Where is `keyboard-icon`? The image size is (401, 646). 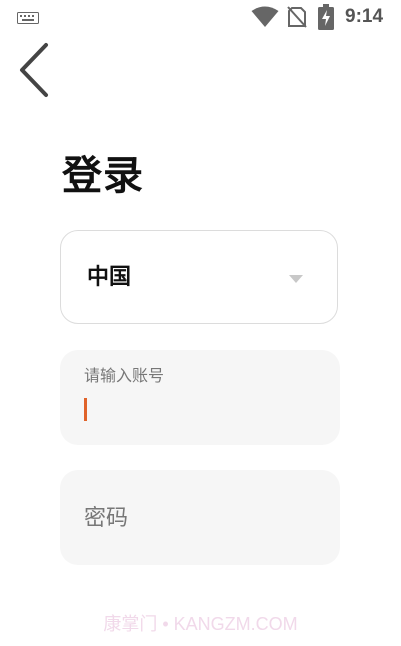 keyboard-icon is located at coordinates (28, 18).